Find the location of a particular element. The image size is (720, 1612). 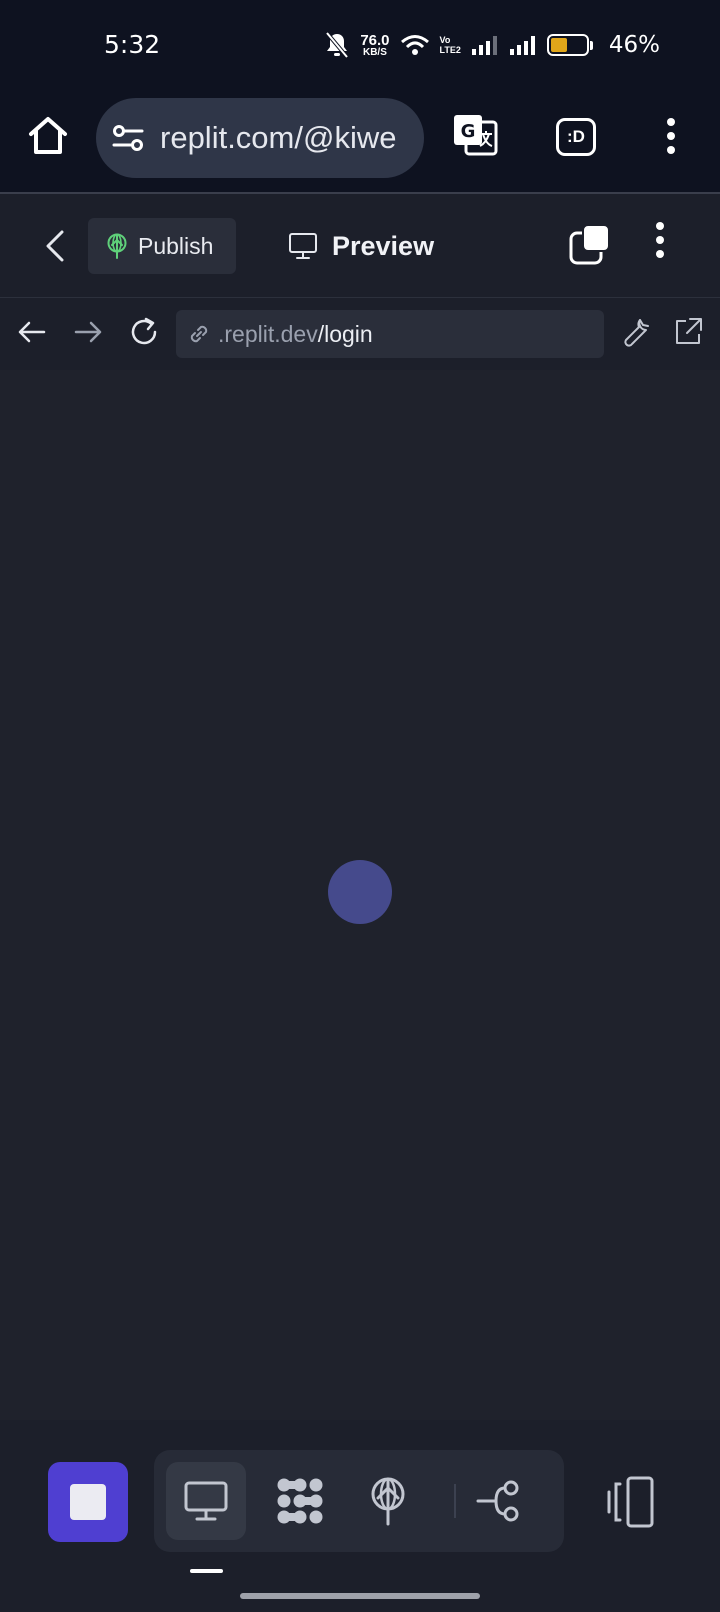

external-link-icon is located at coordinates (688, 332).